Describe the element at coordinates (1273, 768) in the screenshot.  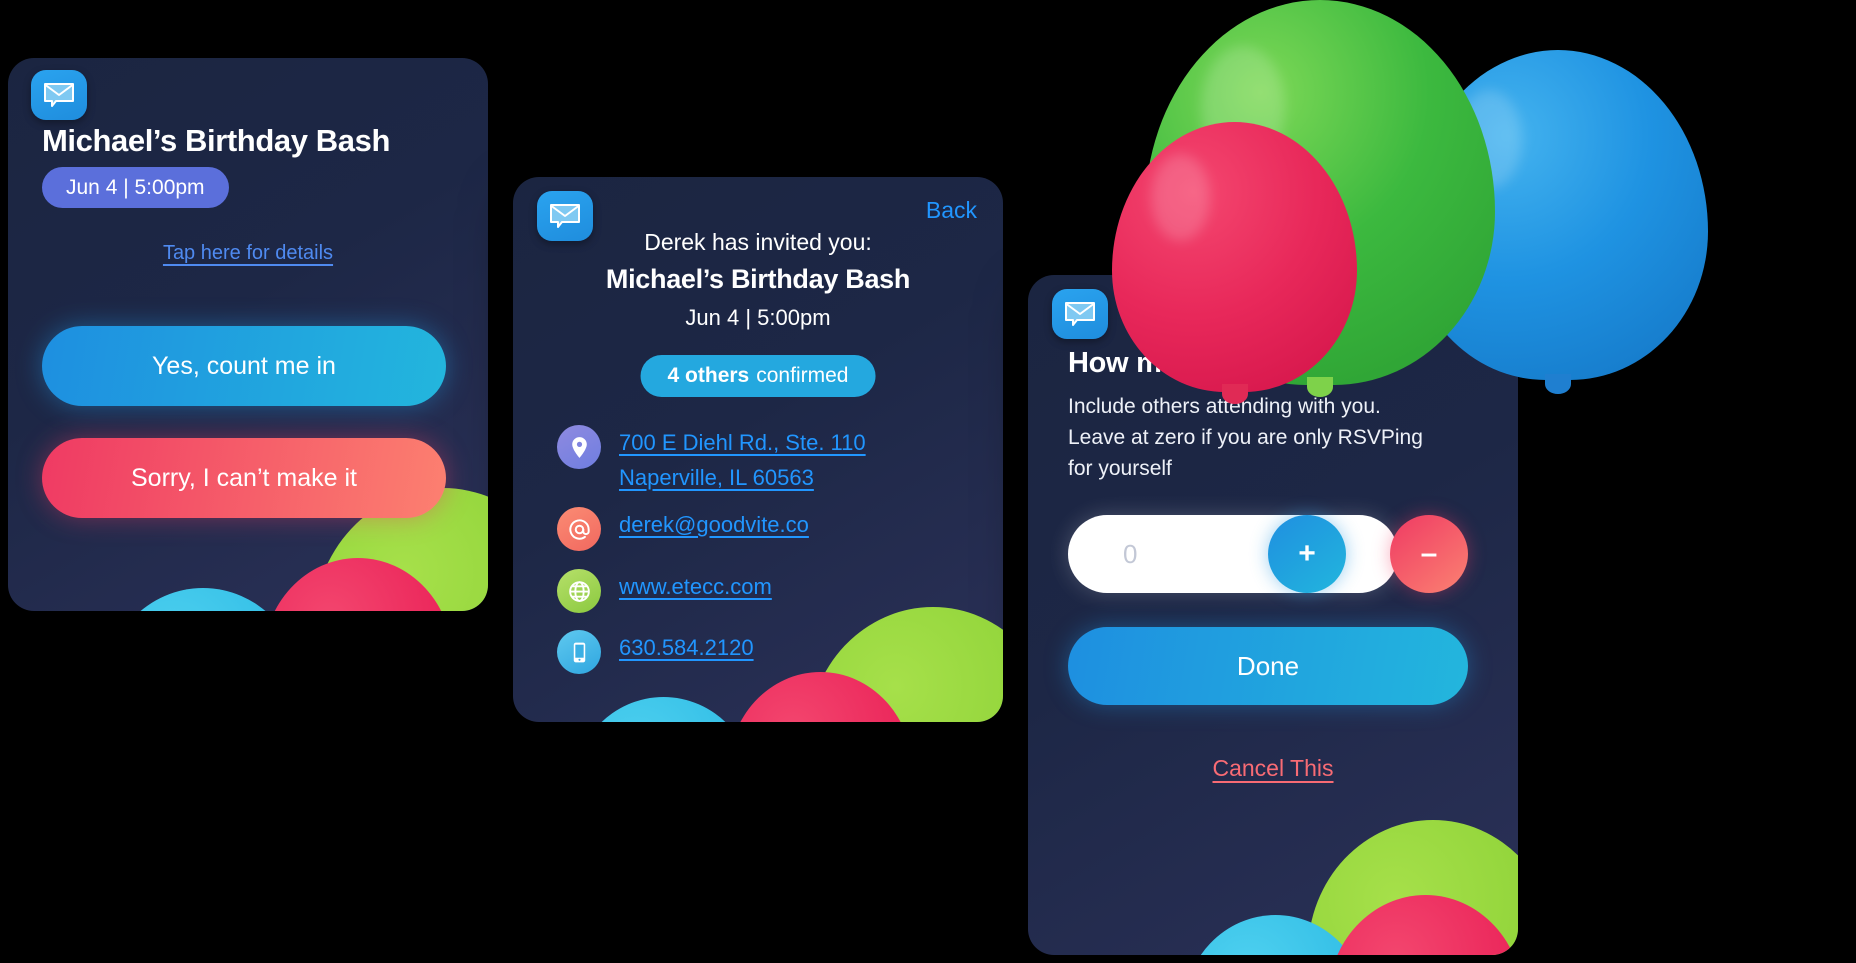
I see `cancel-link: Cancel This` at that location.